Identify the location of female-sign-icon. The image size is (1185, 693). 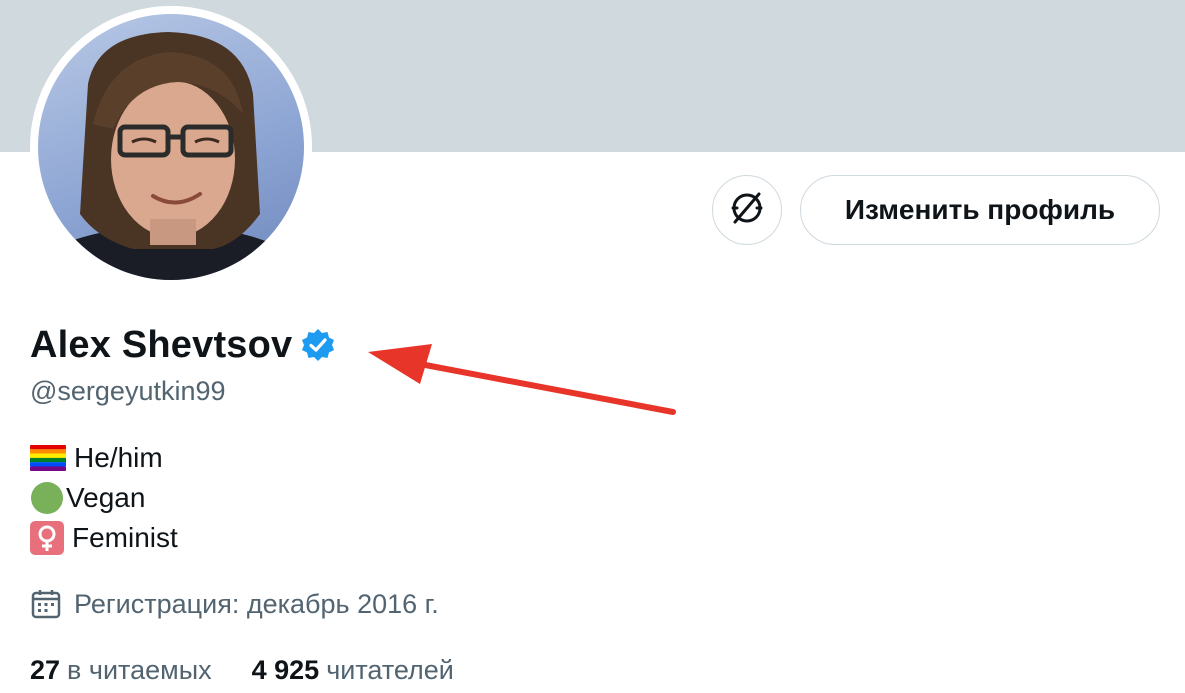
(47, 538).